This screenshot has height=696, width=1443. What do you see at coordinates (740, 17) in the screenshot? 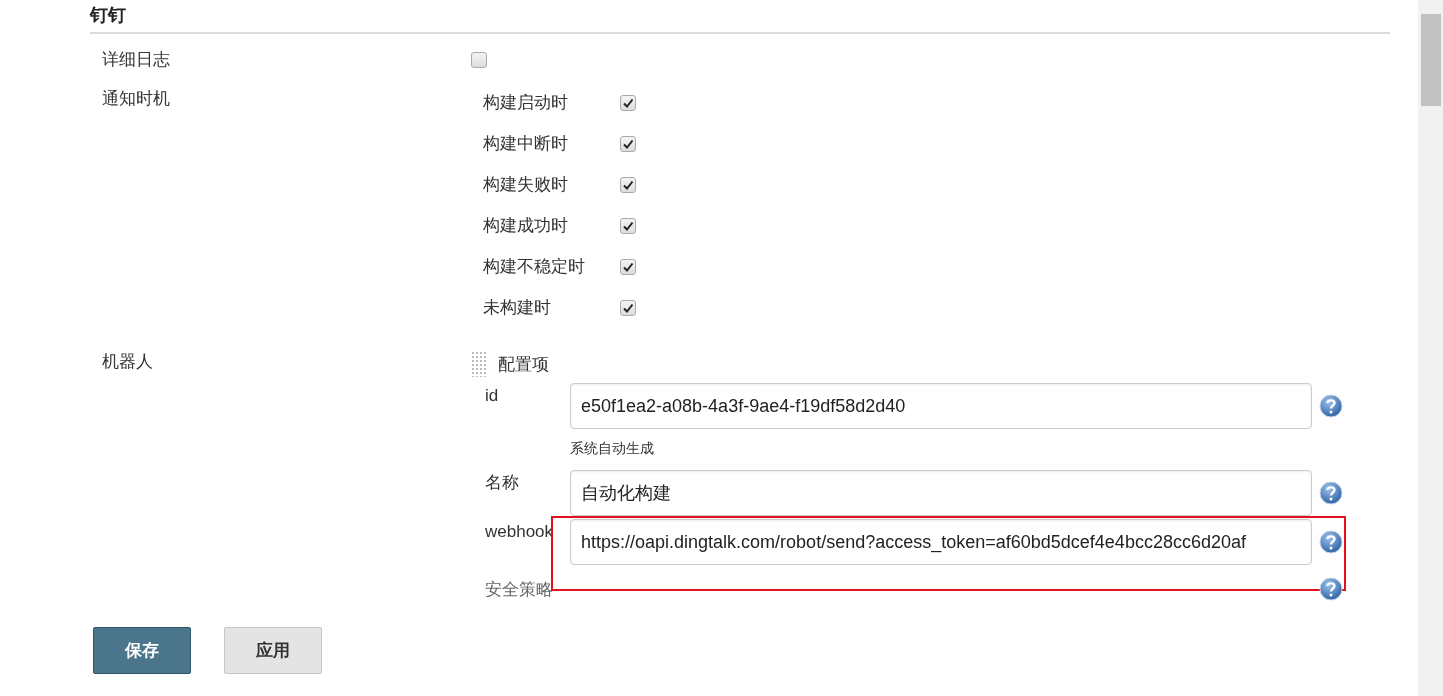
I see `section-title: 钉钉` at bounding box center [740, 17].